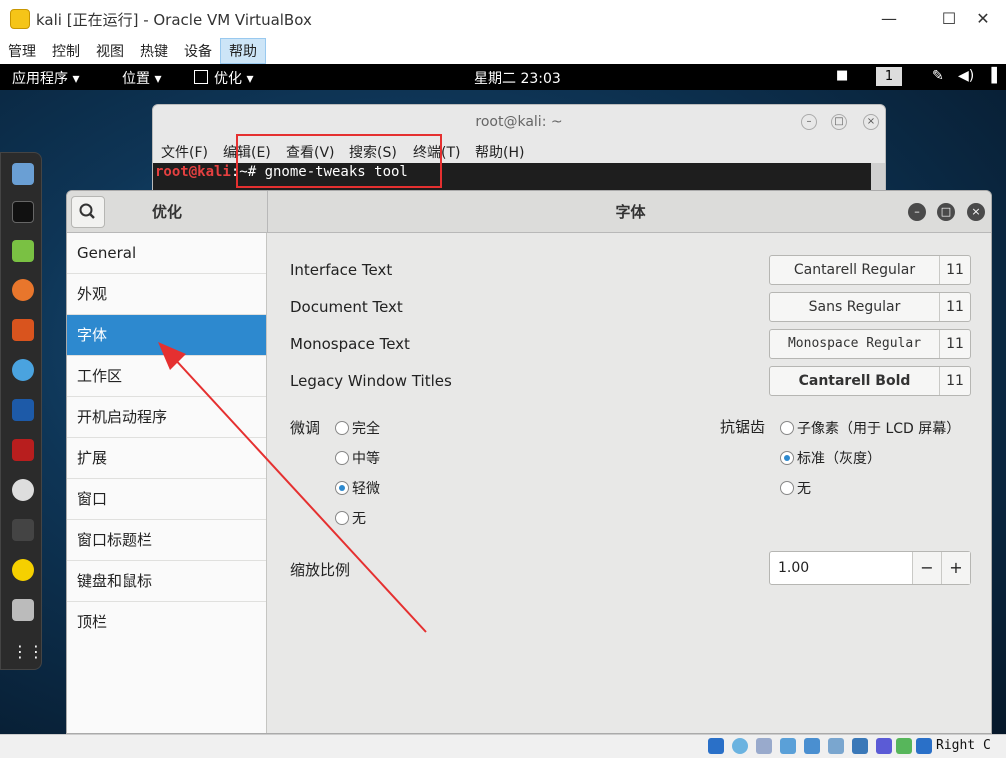  Describe the element at coordinates (809, 122) in the screenshot. I see `terminal-minimize-button: –` at that location.